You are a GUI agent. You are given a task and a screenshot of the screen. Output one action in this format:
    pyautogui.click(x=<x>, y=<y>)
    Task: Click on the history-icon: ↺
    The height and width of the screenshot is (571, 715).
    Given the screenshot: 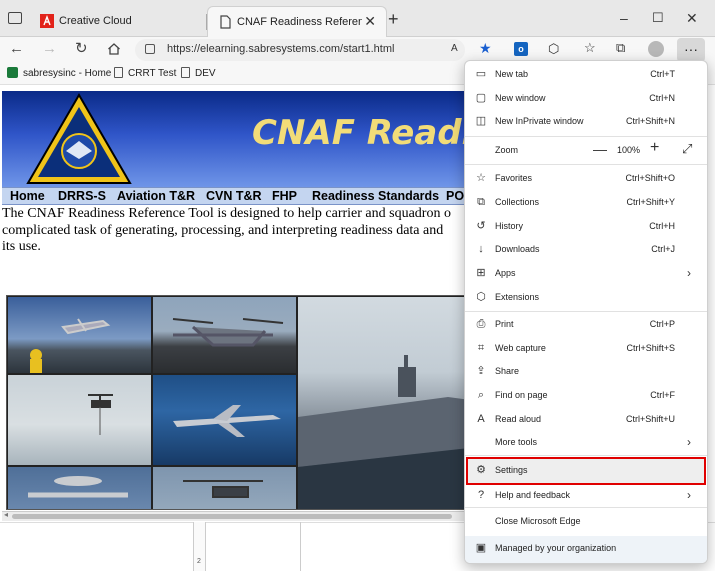 What is the action you would take?
    pyautogui.click(x=481, y=226)
    